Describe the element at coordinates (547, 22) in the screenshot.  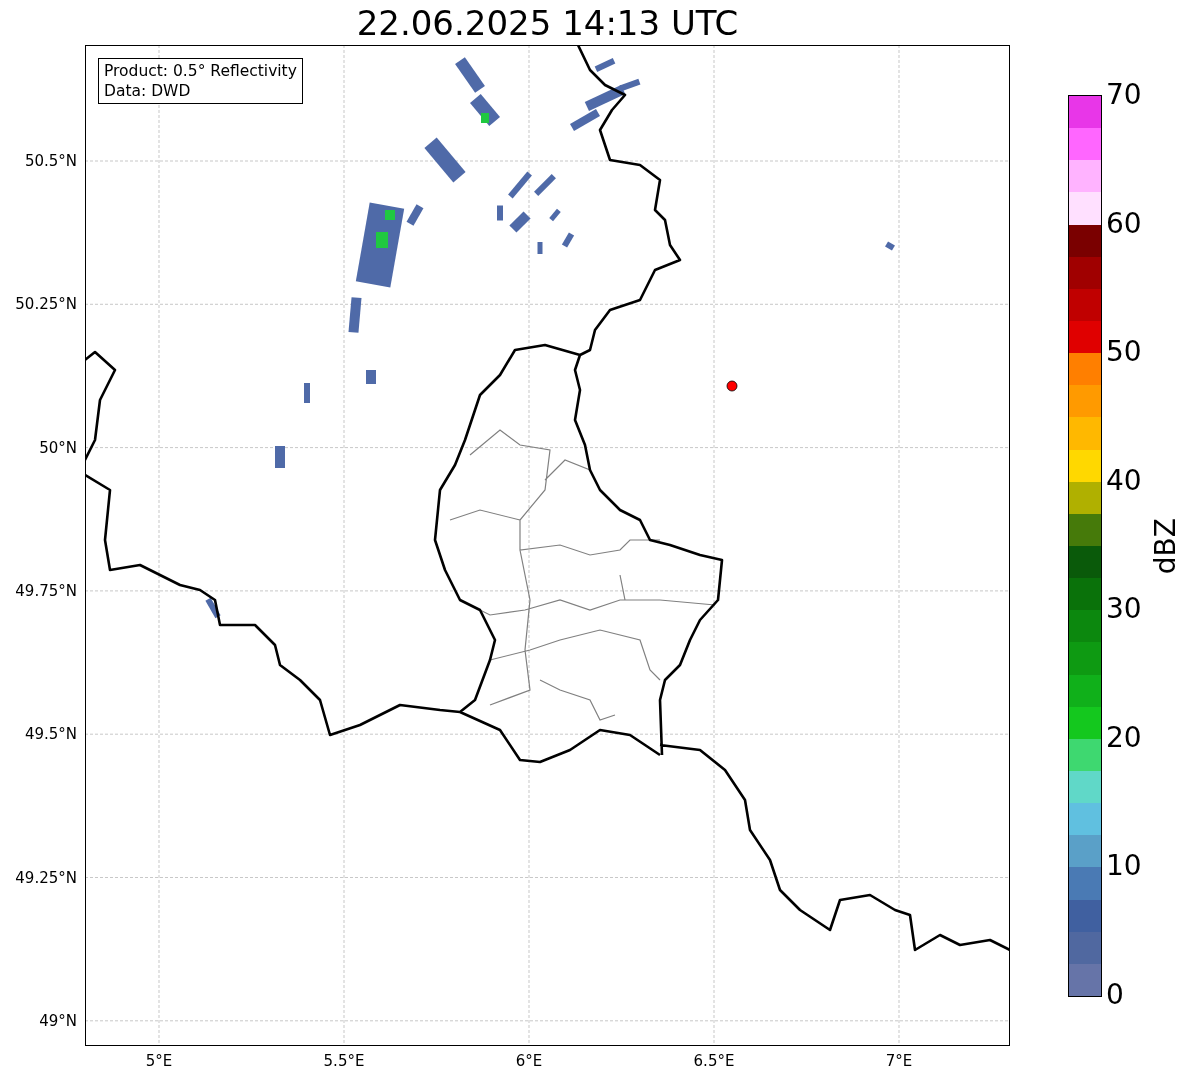
I see `chart-title: 22.06.2025 14:13 UTC` at that location.